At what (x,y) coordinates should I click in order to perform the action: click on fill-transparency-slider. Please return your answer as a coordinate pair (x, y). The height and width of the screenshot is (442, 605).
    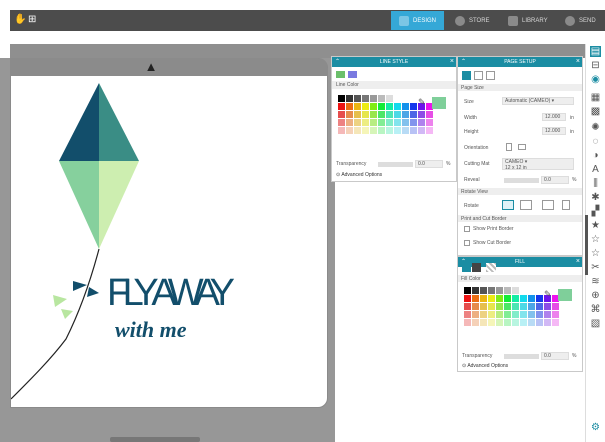
    Looking at the image, I should click on (521, 356).